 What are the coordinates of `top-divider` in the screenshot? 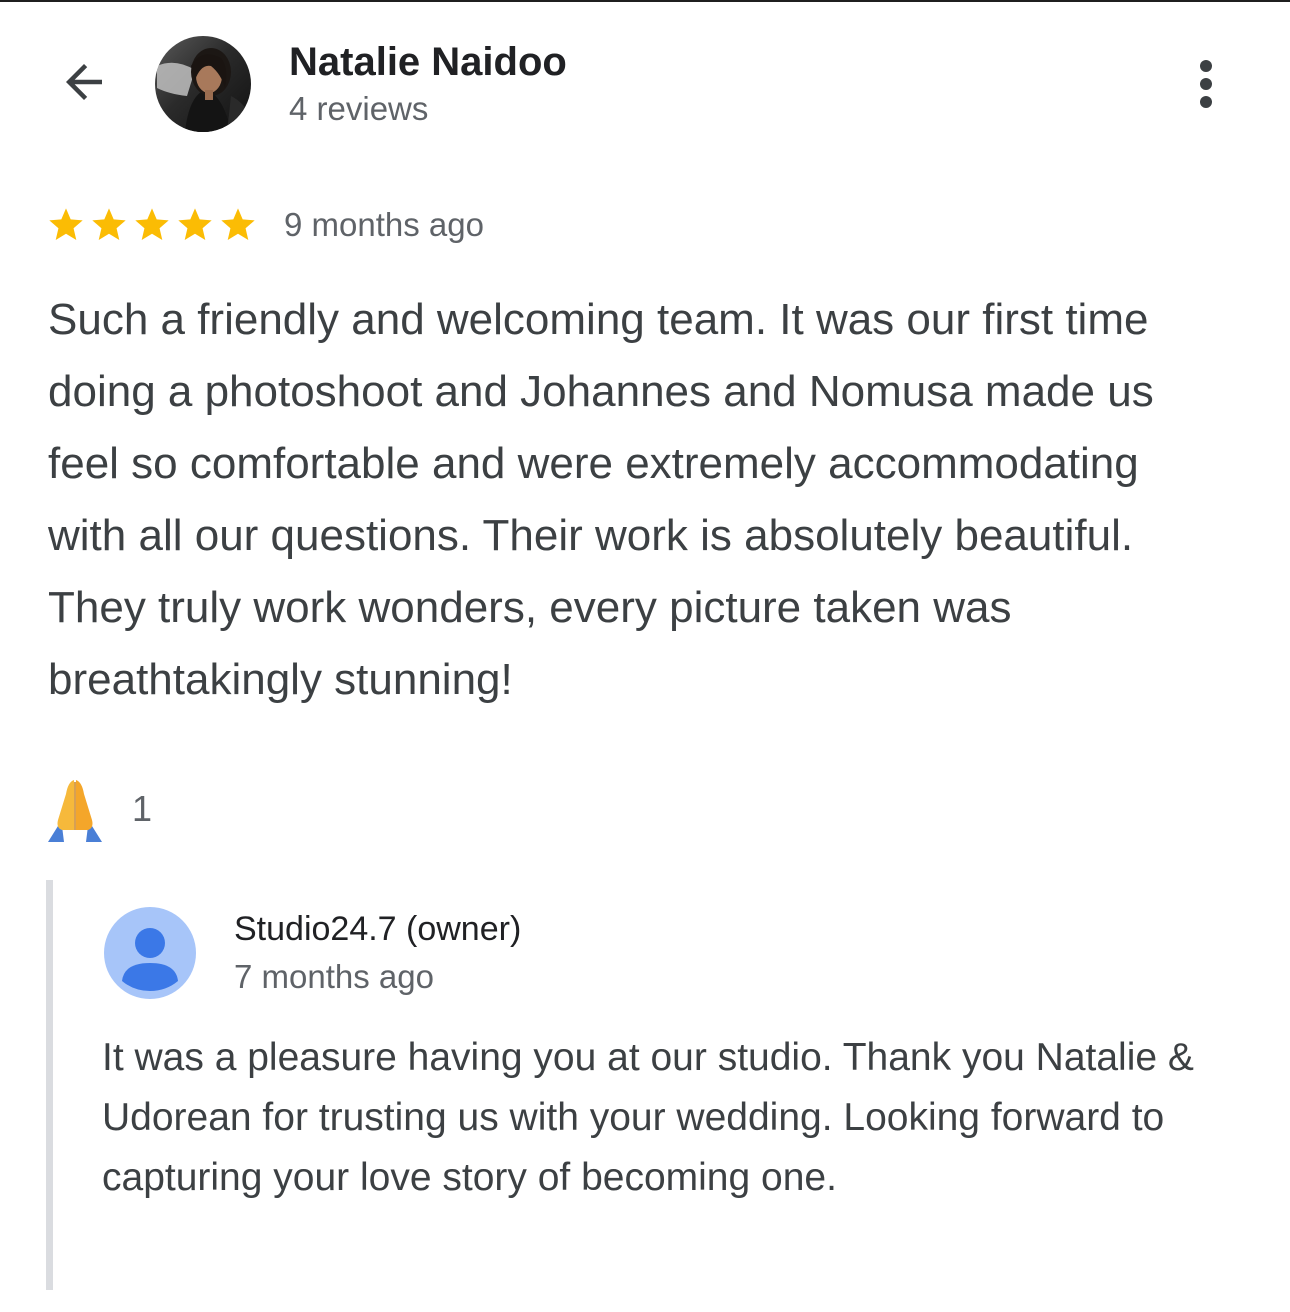 It's located at (645, 1).